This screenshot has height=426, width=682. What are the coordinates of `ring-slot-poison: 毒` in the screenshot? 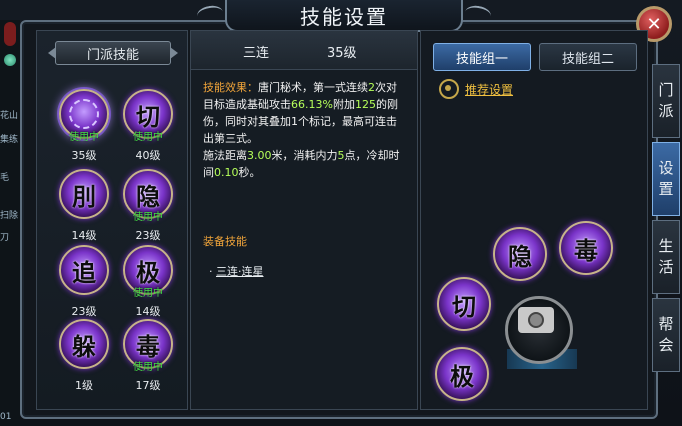 It's located at (586, 248).